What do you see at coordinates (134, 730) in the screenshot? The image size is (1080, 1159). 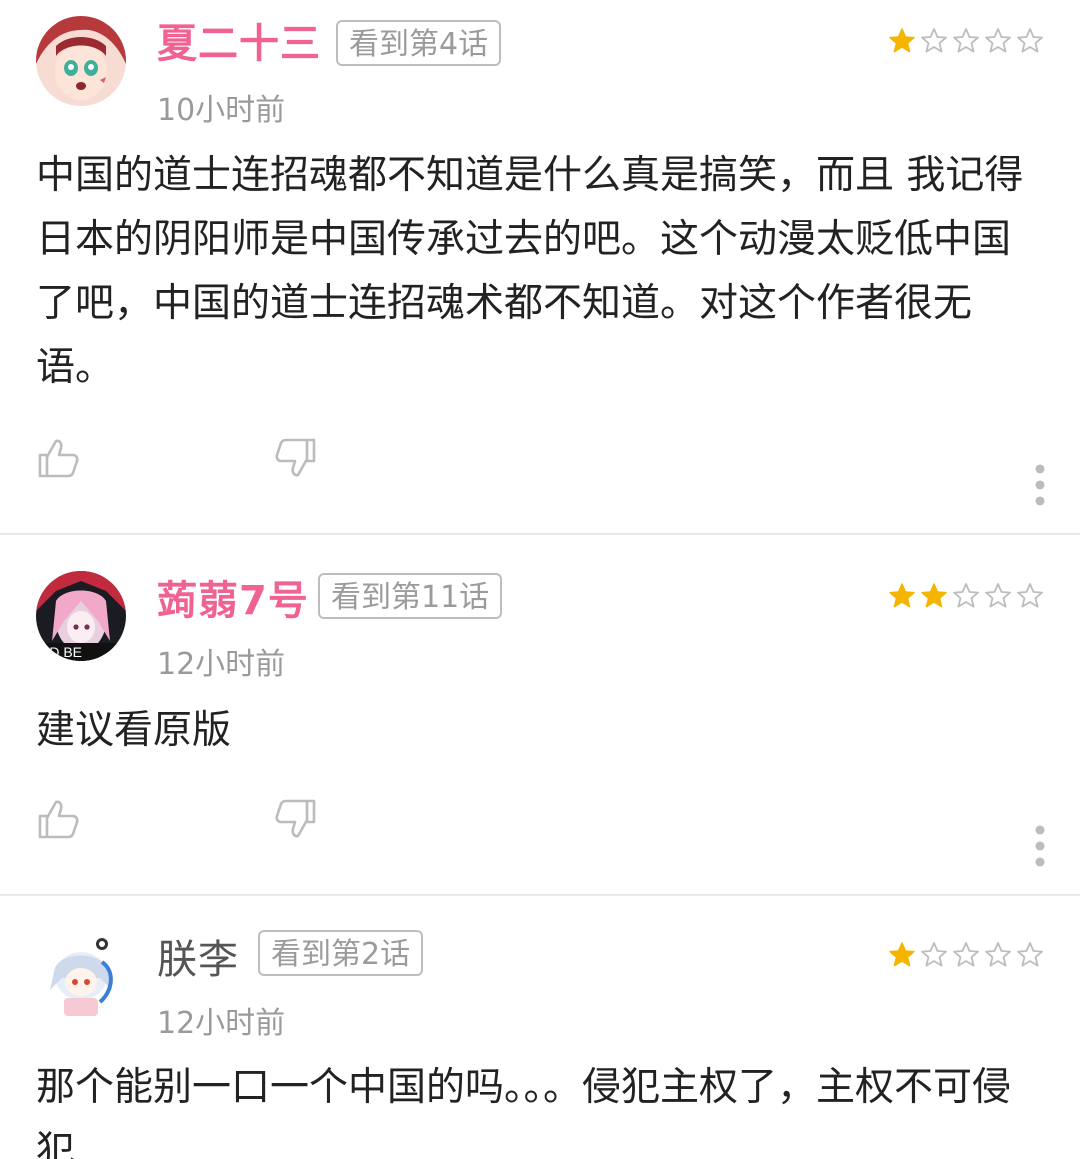 I see `comment-text: 建议看原版` at bounding box center [134, 730].